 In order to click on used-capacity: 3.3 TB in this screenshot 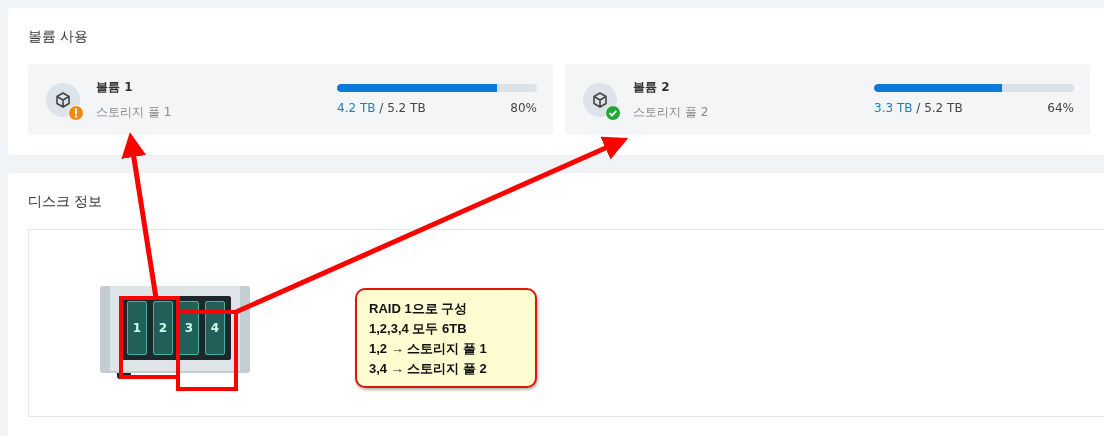, I will do `click(893, 108)`.